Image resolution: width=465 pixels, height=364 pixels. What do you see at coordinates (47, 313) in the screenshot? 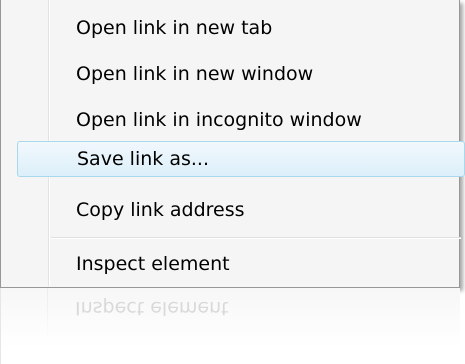
I see `reflection-gutter-divider` at bounding box center [47, 313].